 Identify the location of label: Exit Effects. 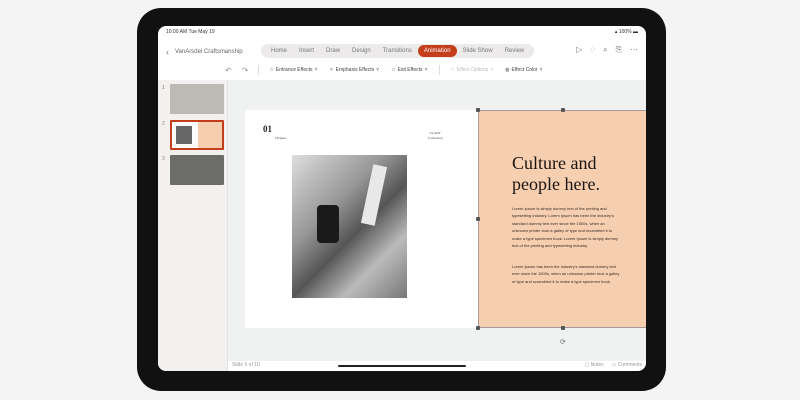
(410, 70).